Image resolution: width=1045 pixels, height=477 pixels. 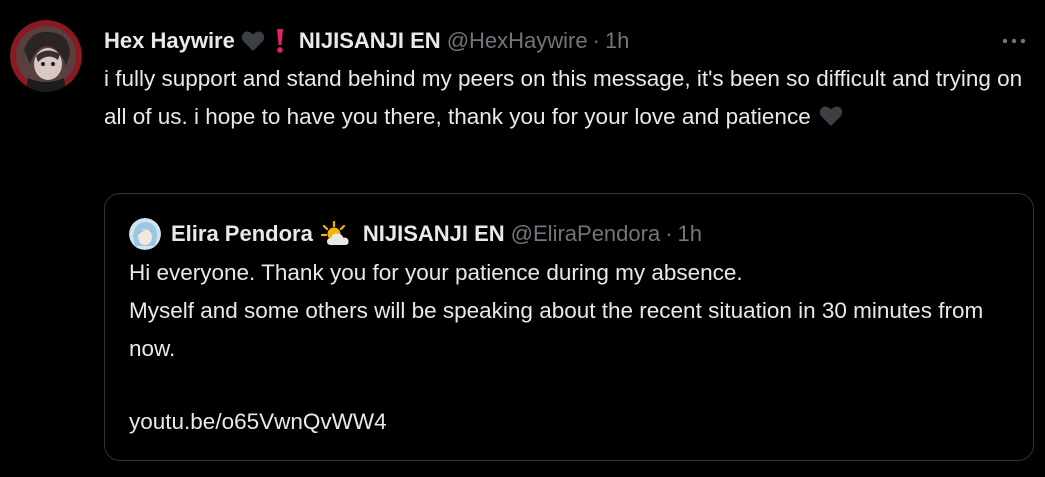 I want to click on quoted-author-avatar, so click(x=145, y=234).